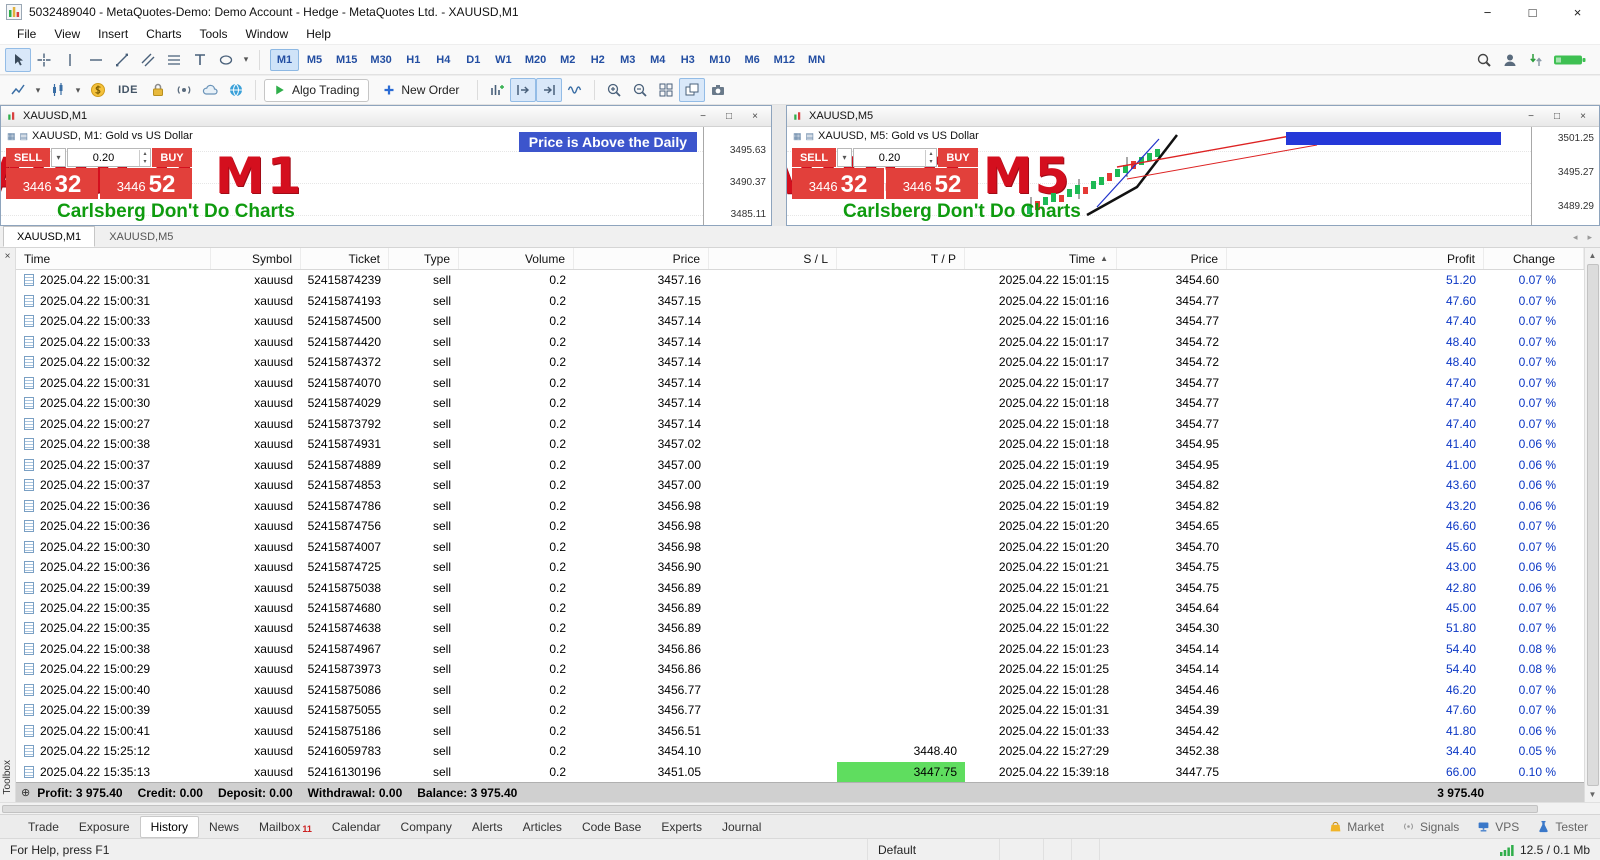  I want to click on menu-window: Window, so click(267, 34).